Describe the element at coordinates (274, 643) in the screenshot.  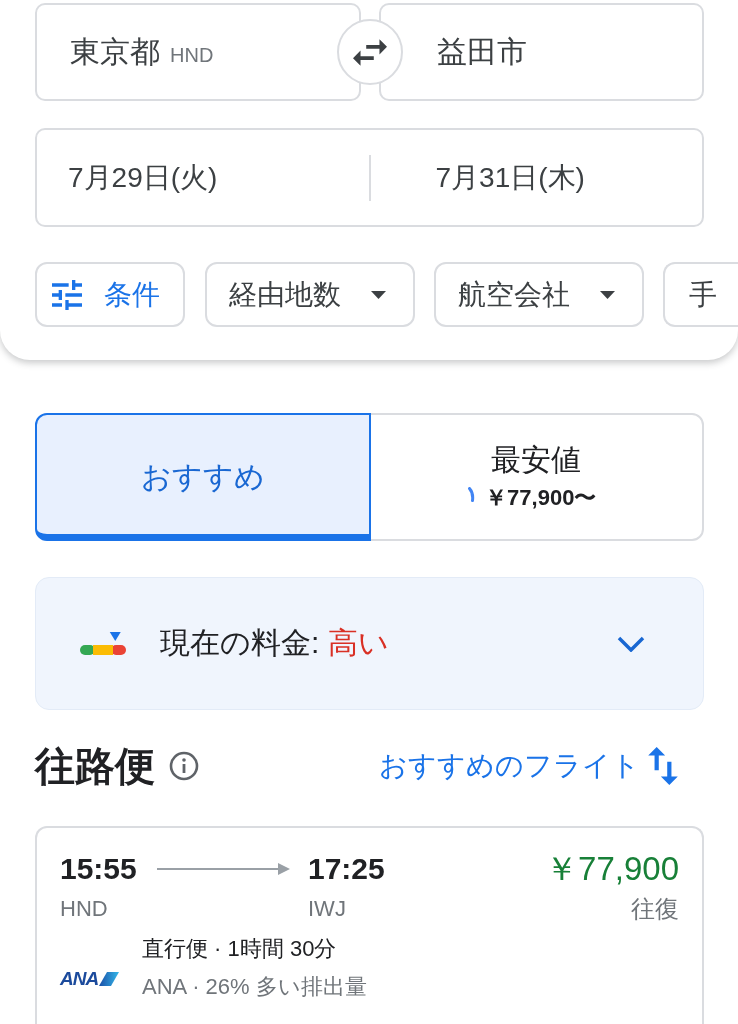
I see `price-level-text: 現在の料金: 高い` at that location.